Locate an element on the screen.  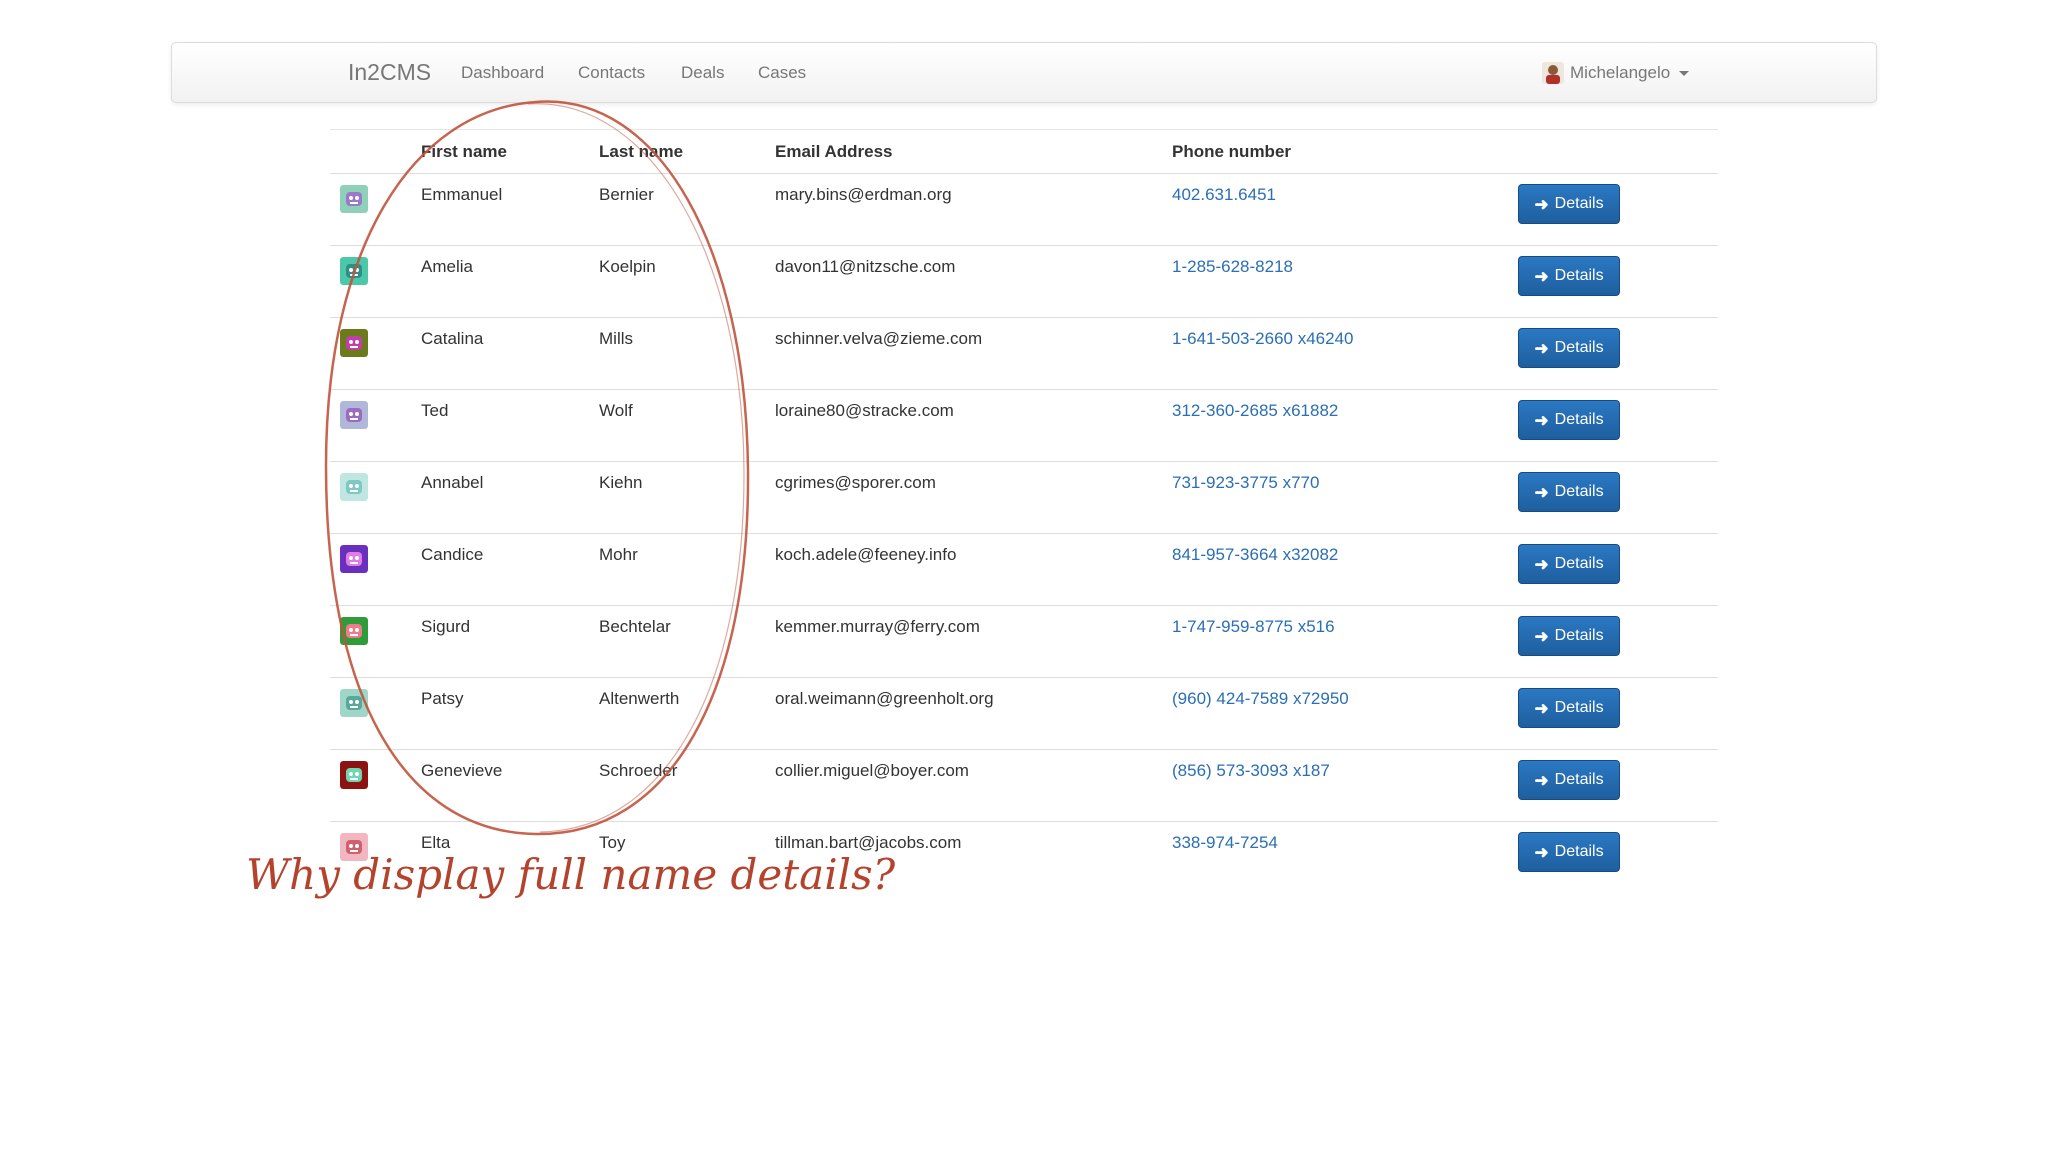
phone-cell: 841-957-3664 x32082 is located at coordinates (1345, 569).